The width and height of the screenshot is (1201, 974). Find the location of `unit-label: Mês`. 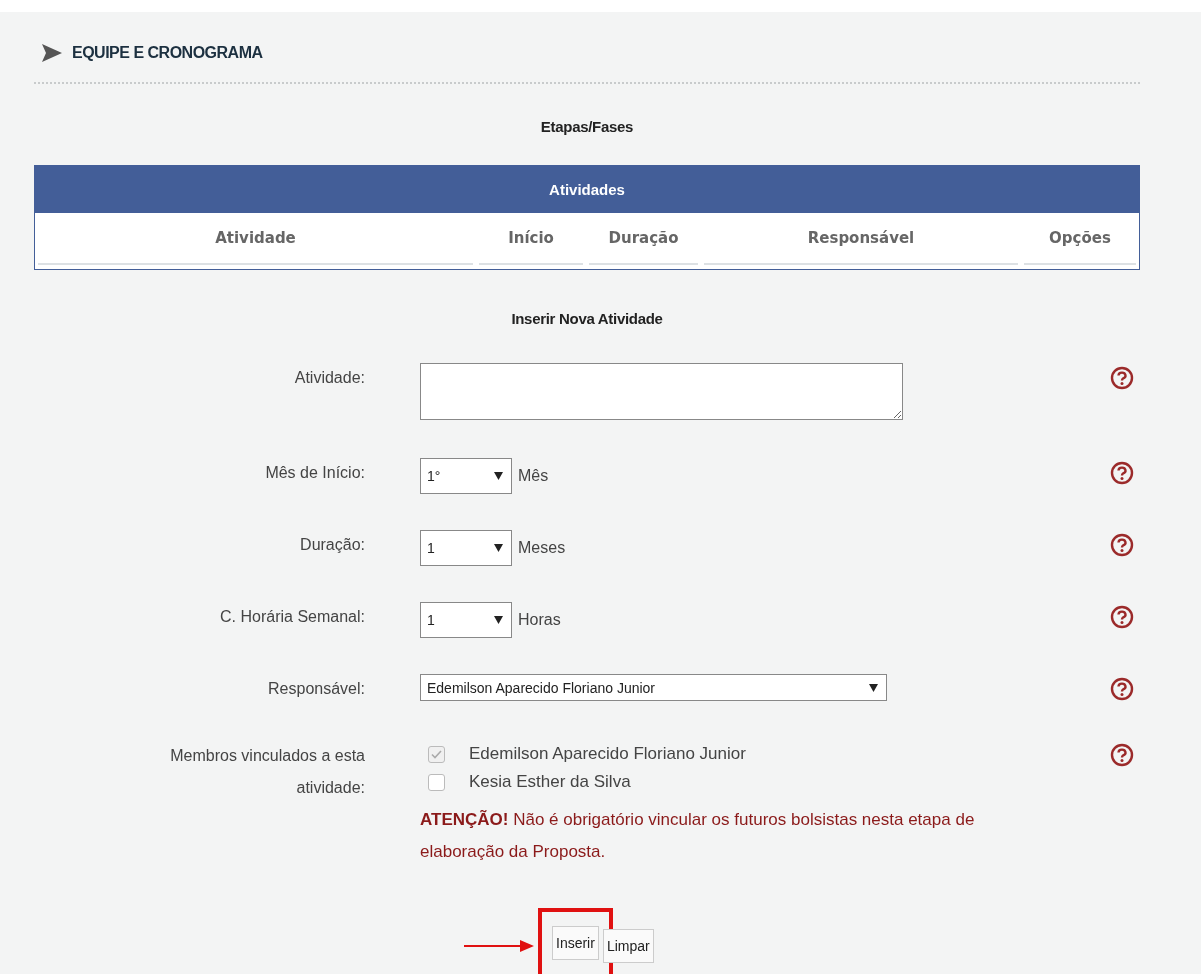

unit-label: Mês is located at coordinates (533, 476).